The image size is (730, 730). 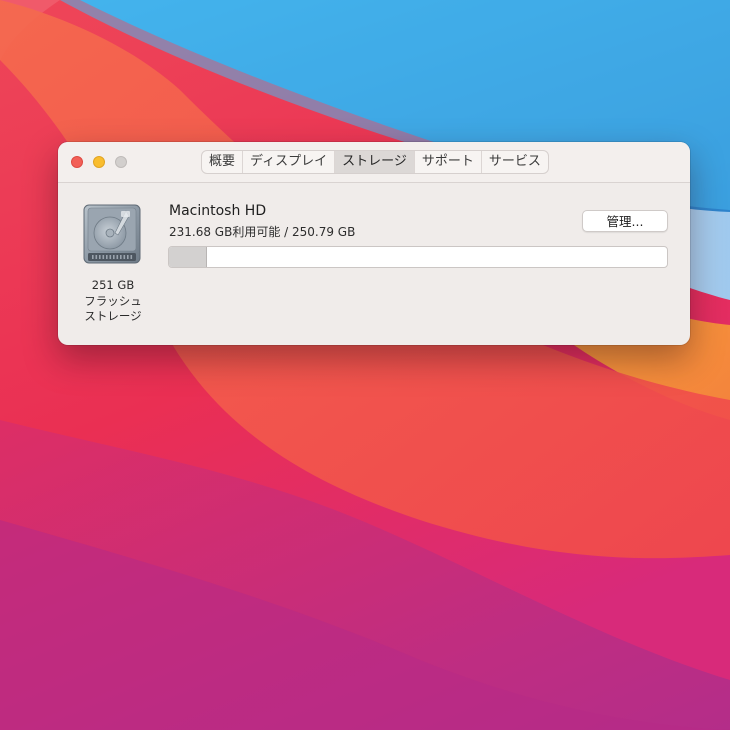 I want to click on volume-available-space: 231.68 GB利用可能 / 250.79 GB, so click(x=262, y=232).